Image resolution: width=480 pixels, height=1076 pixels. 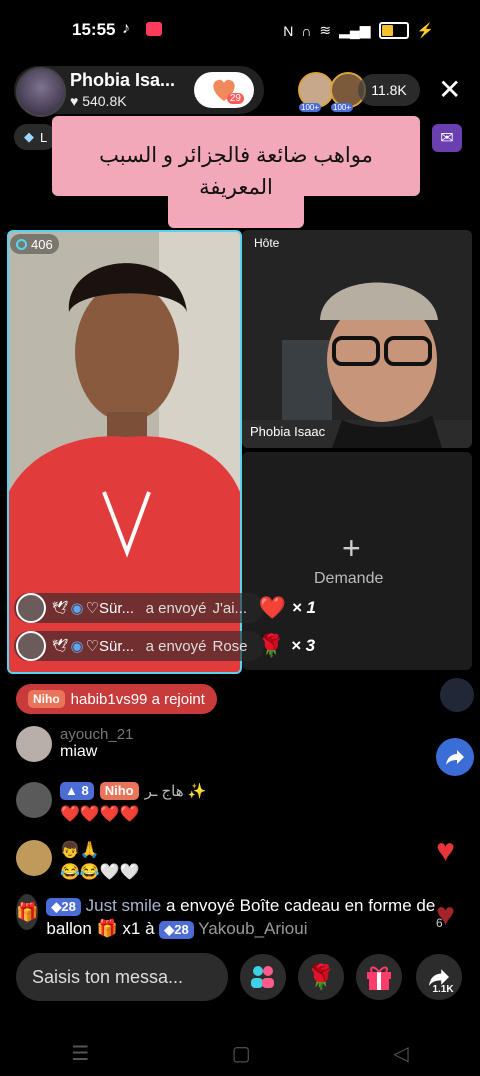 I want to click on chat-text: 😂😂🤍🤍, so click(x=100, y=872).